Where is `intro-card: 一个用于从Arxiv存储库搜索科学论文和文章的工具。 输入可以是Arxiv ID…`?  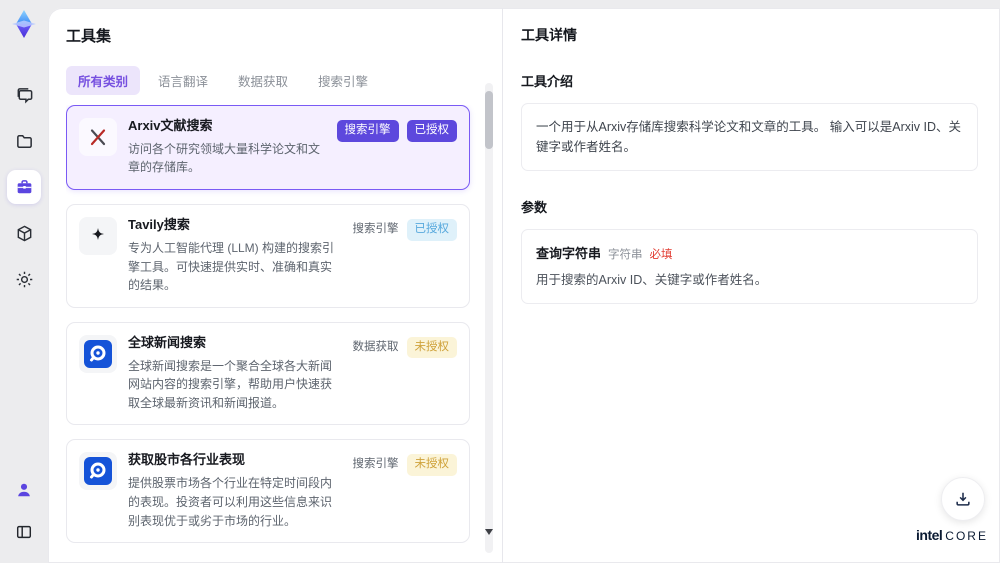
intro-card: 一个用于从Arxiv存储库搜索科学论文和文章的工具。 输入可以是Arxiv ID… is located at coordinates (749, 137).